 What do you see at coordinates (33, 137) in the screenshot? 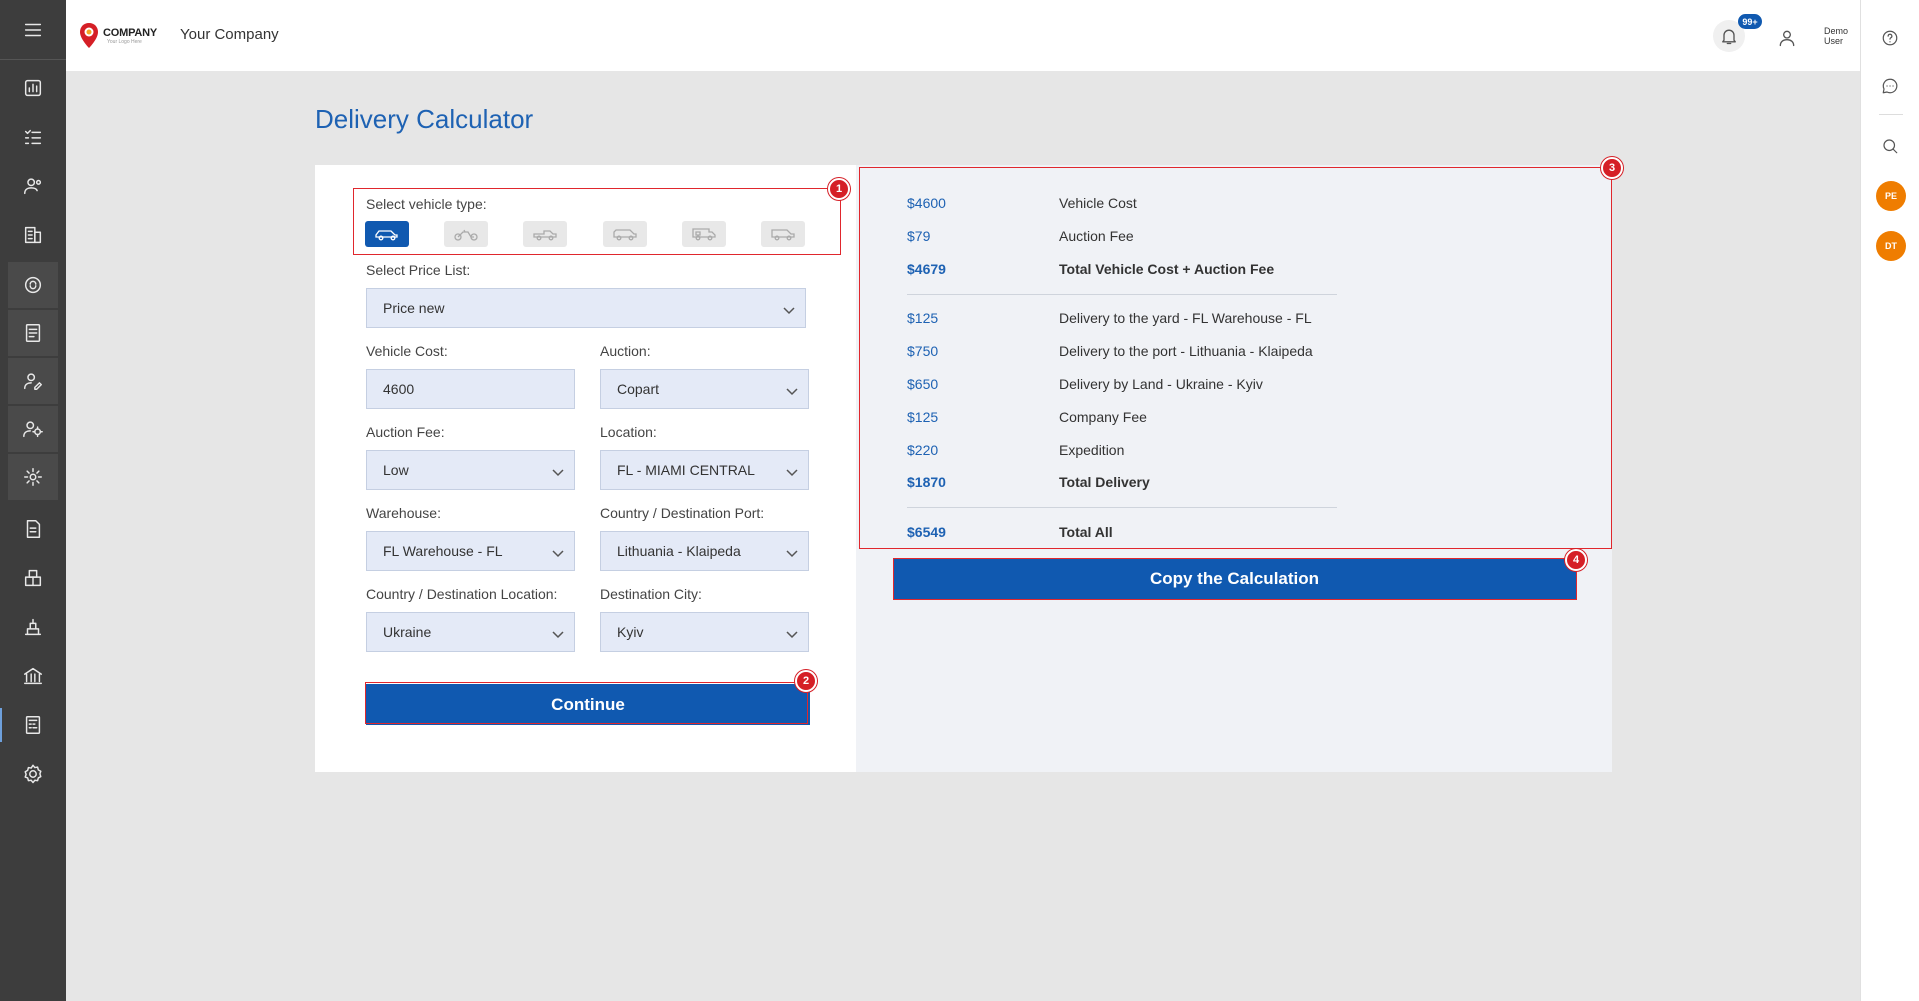
I see `tasks-icon` at bounding box center [33, 137].